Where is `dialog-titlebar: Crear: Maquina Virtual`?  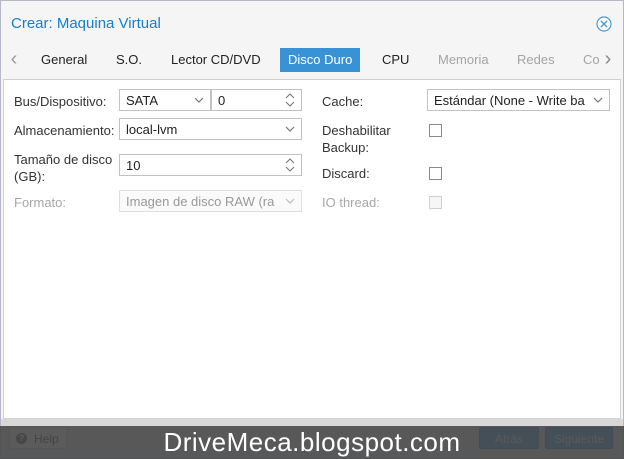 dialog-titlebar: Crear: Maquina Virtual is located at coordinates (312, 22).